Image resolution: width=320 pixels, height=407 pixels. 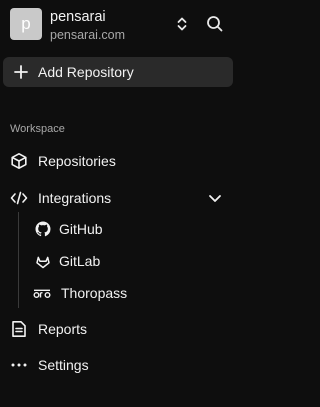 I want to click on section-label-workspace: Workspace, so click(x=37, y=129).